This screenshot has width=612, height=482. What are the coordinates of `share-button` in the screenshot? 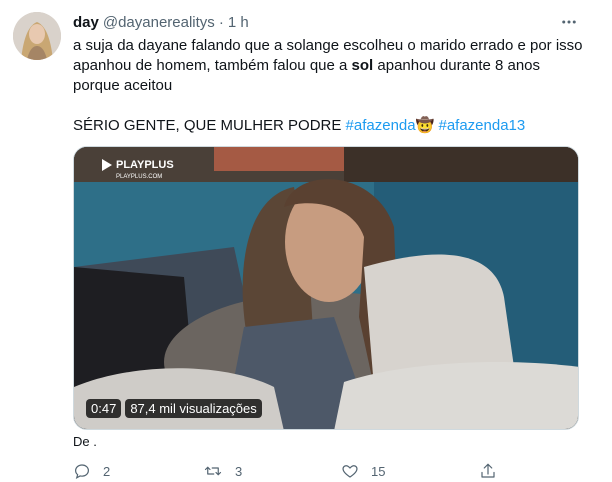 It's located at (494, 471).